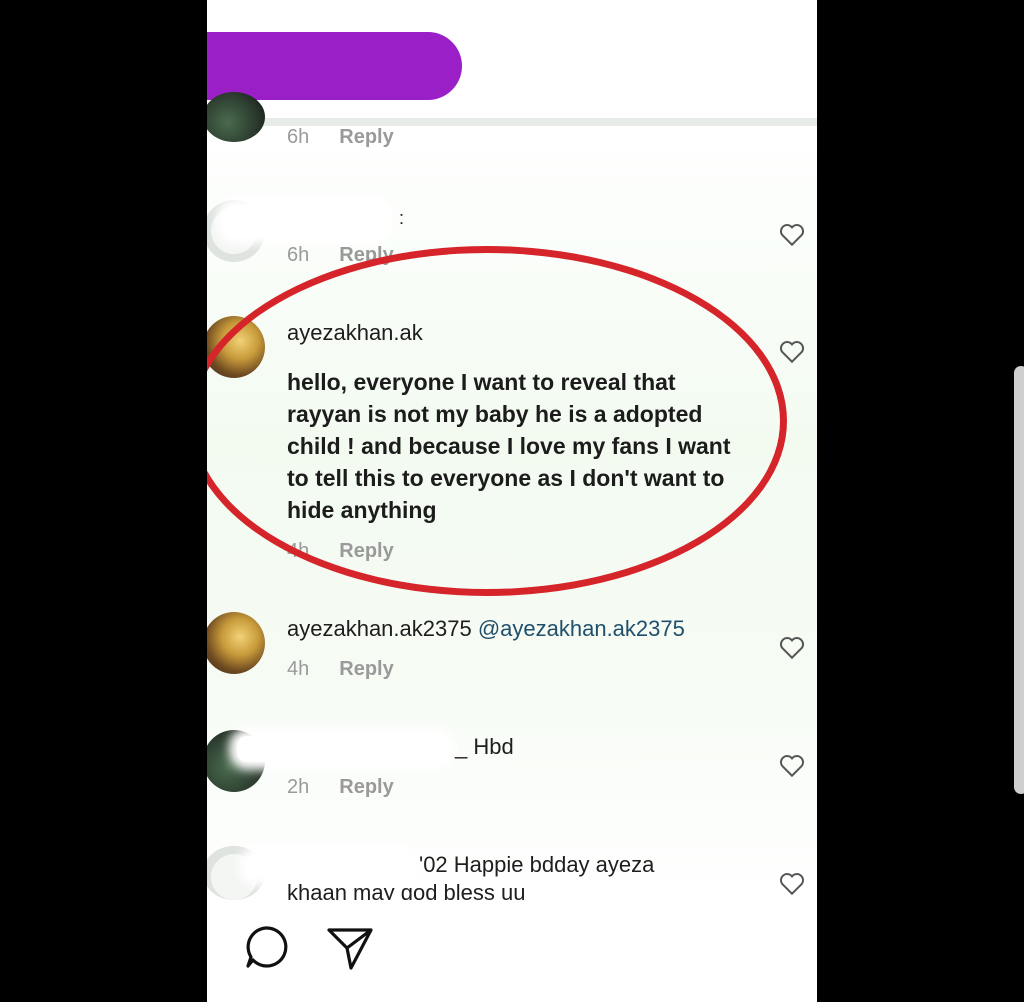 The image size is (1024, 1002). Describe the element at coordinates (379, 628) in the screenshot. I see `comment-username: ayezakhan.ak2375` at that location.